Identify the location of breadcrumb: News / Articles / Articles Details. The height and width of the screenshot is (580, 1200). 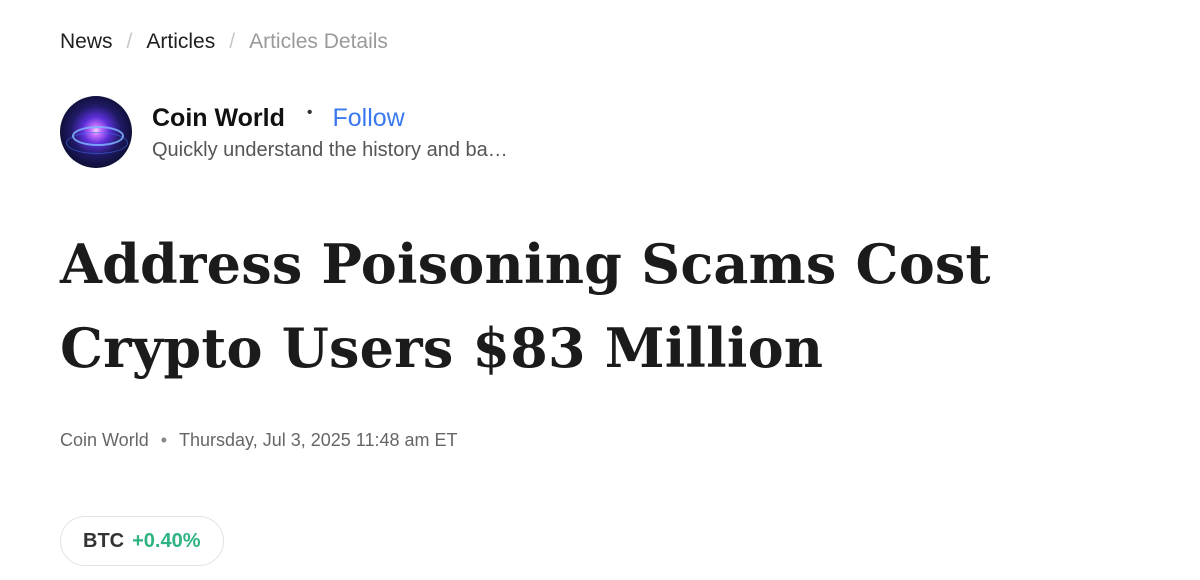
(224, 42).